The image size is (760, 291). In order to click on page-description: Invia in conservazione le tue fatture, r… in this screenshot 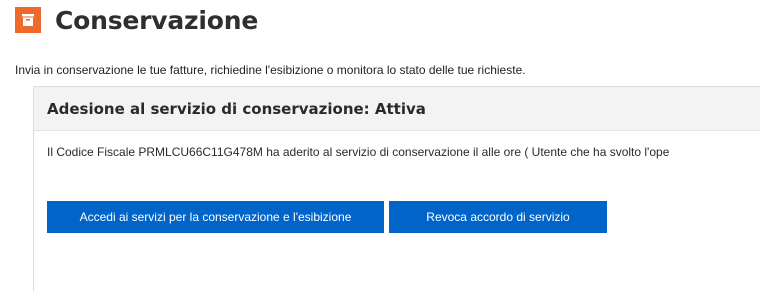, I will do `click(270, 70)`.